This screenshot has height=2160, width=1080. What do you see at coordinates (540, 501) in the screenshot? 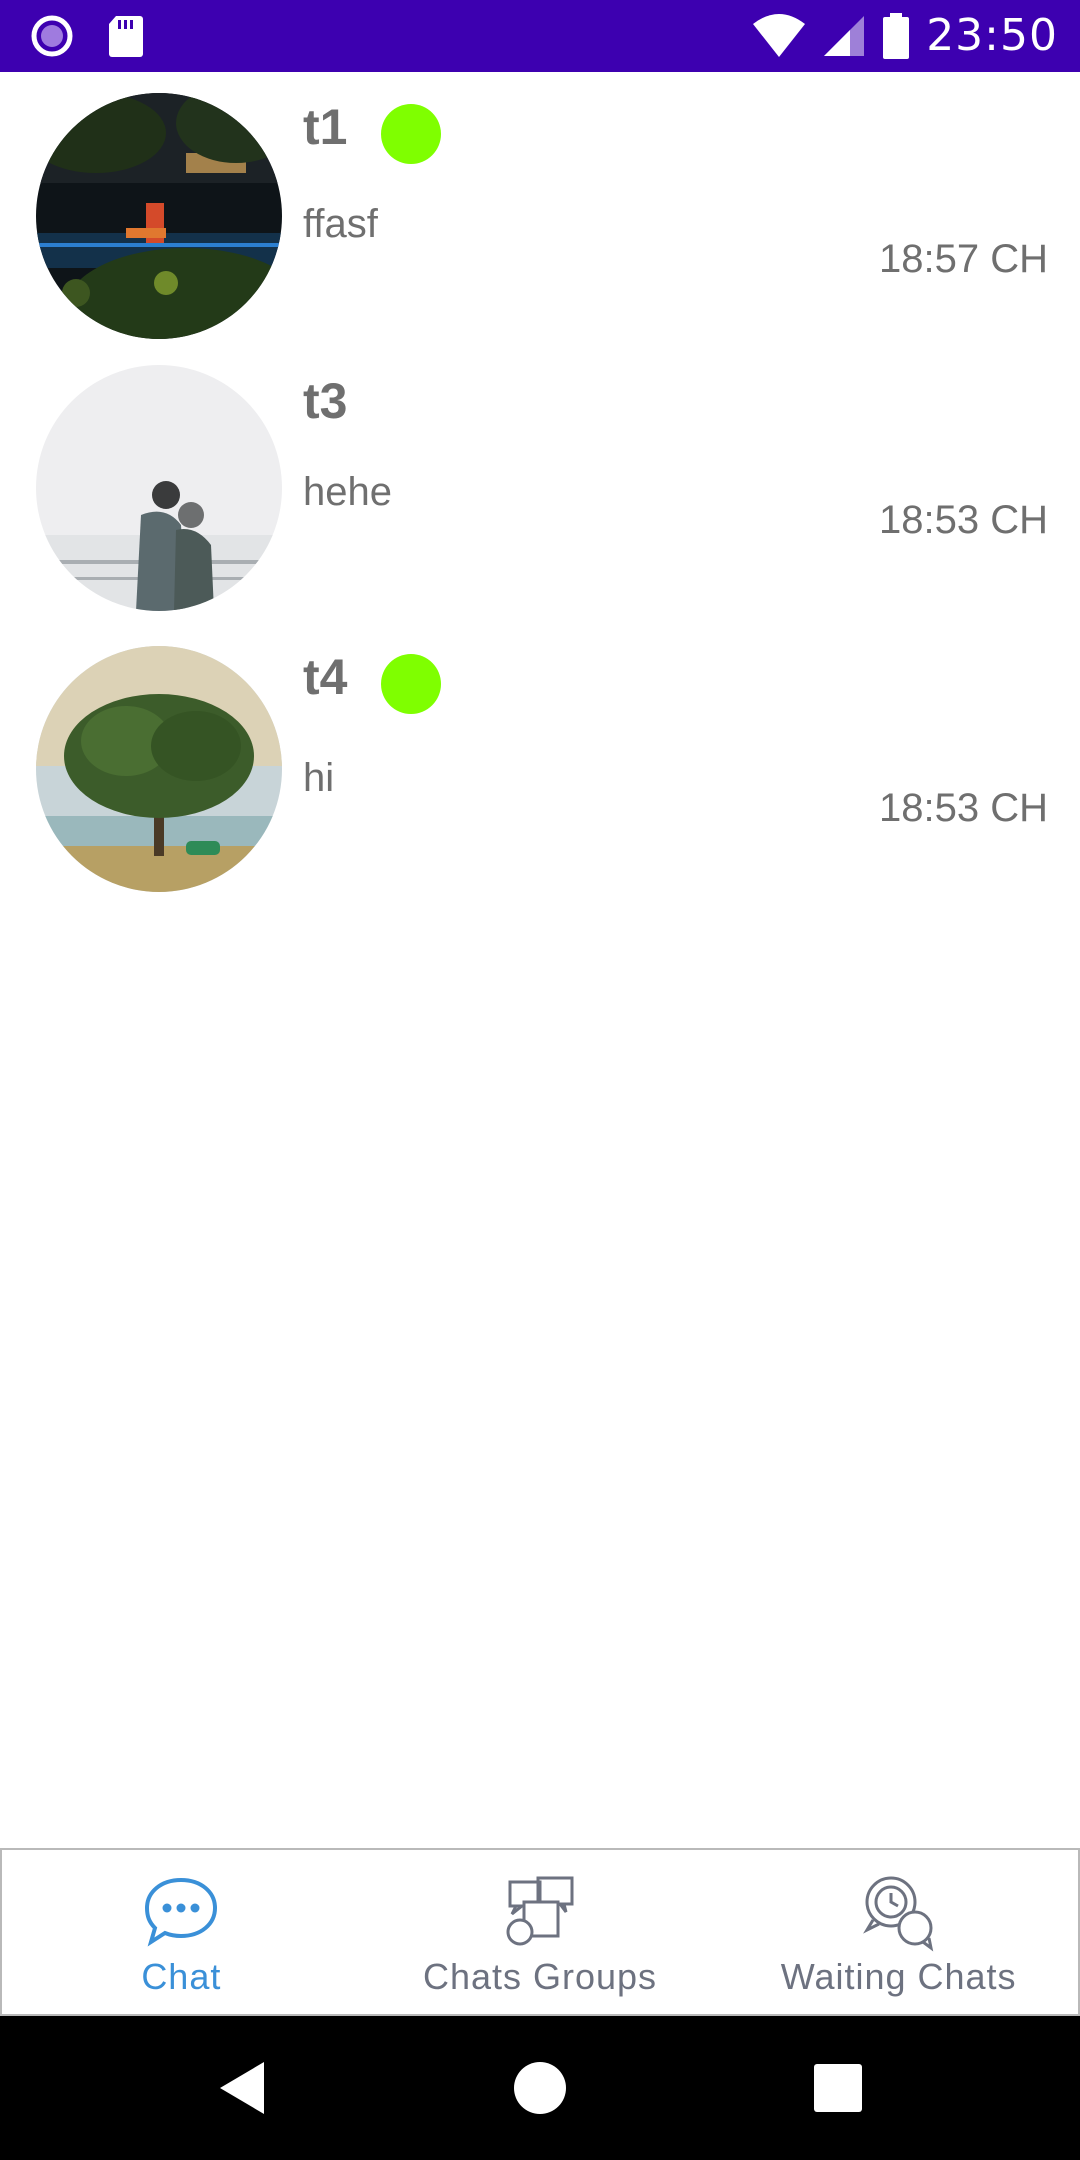
I see `chat-row: t3 hehe 18:53 CH` at bounding box center [540, 501].